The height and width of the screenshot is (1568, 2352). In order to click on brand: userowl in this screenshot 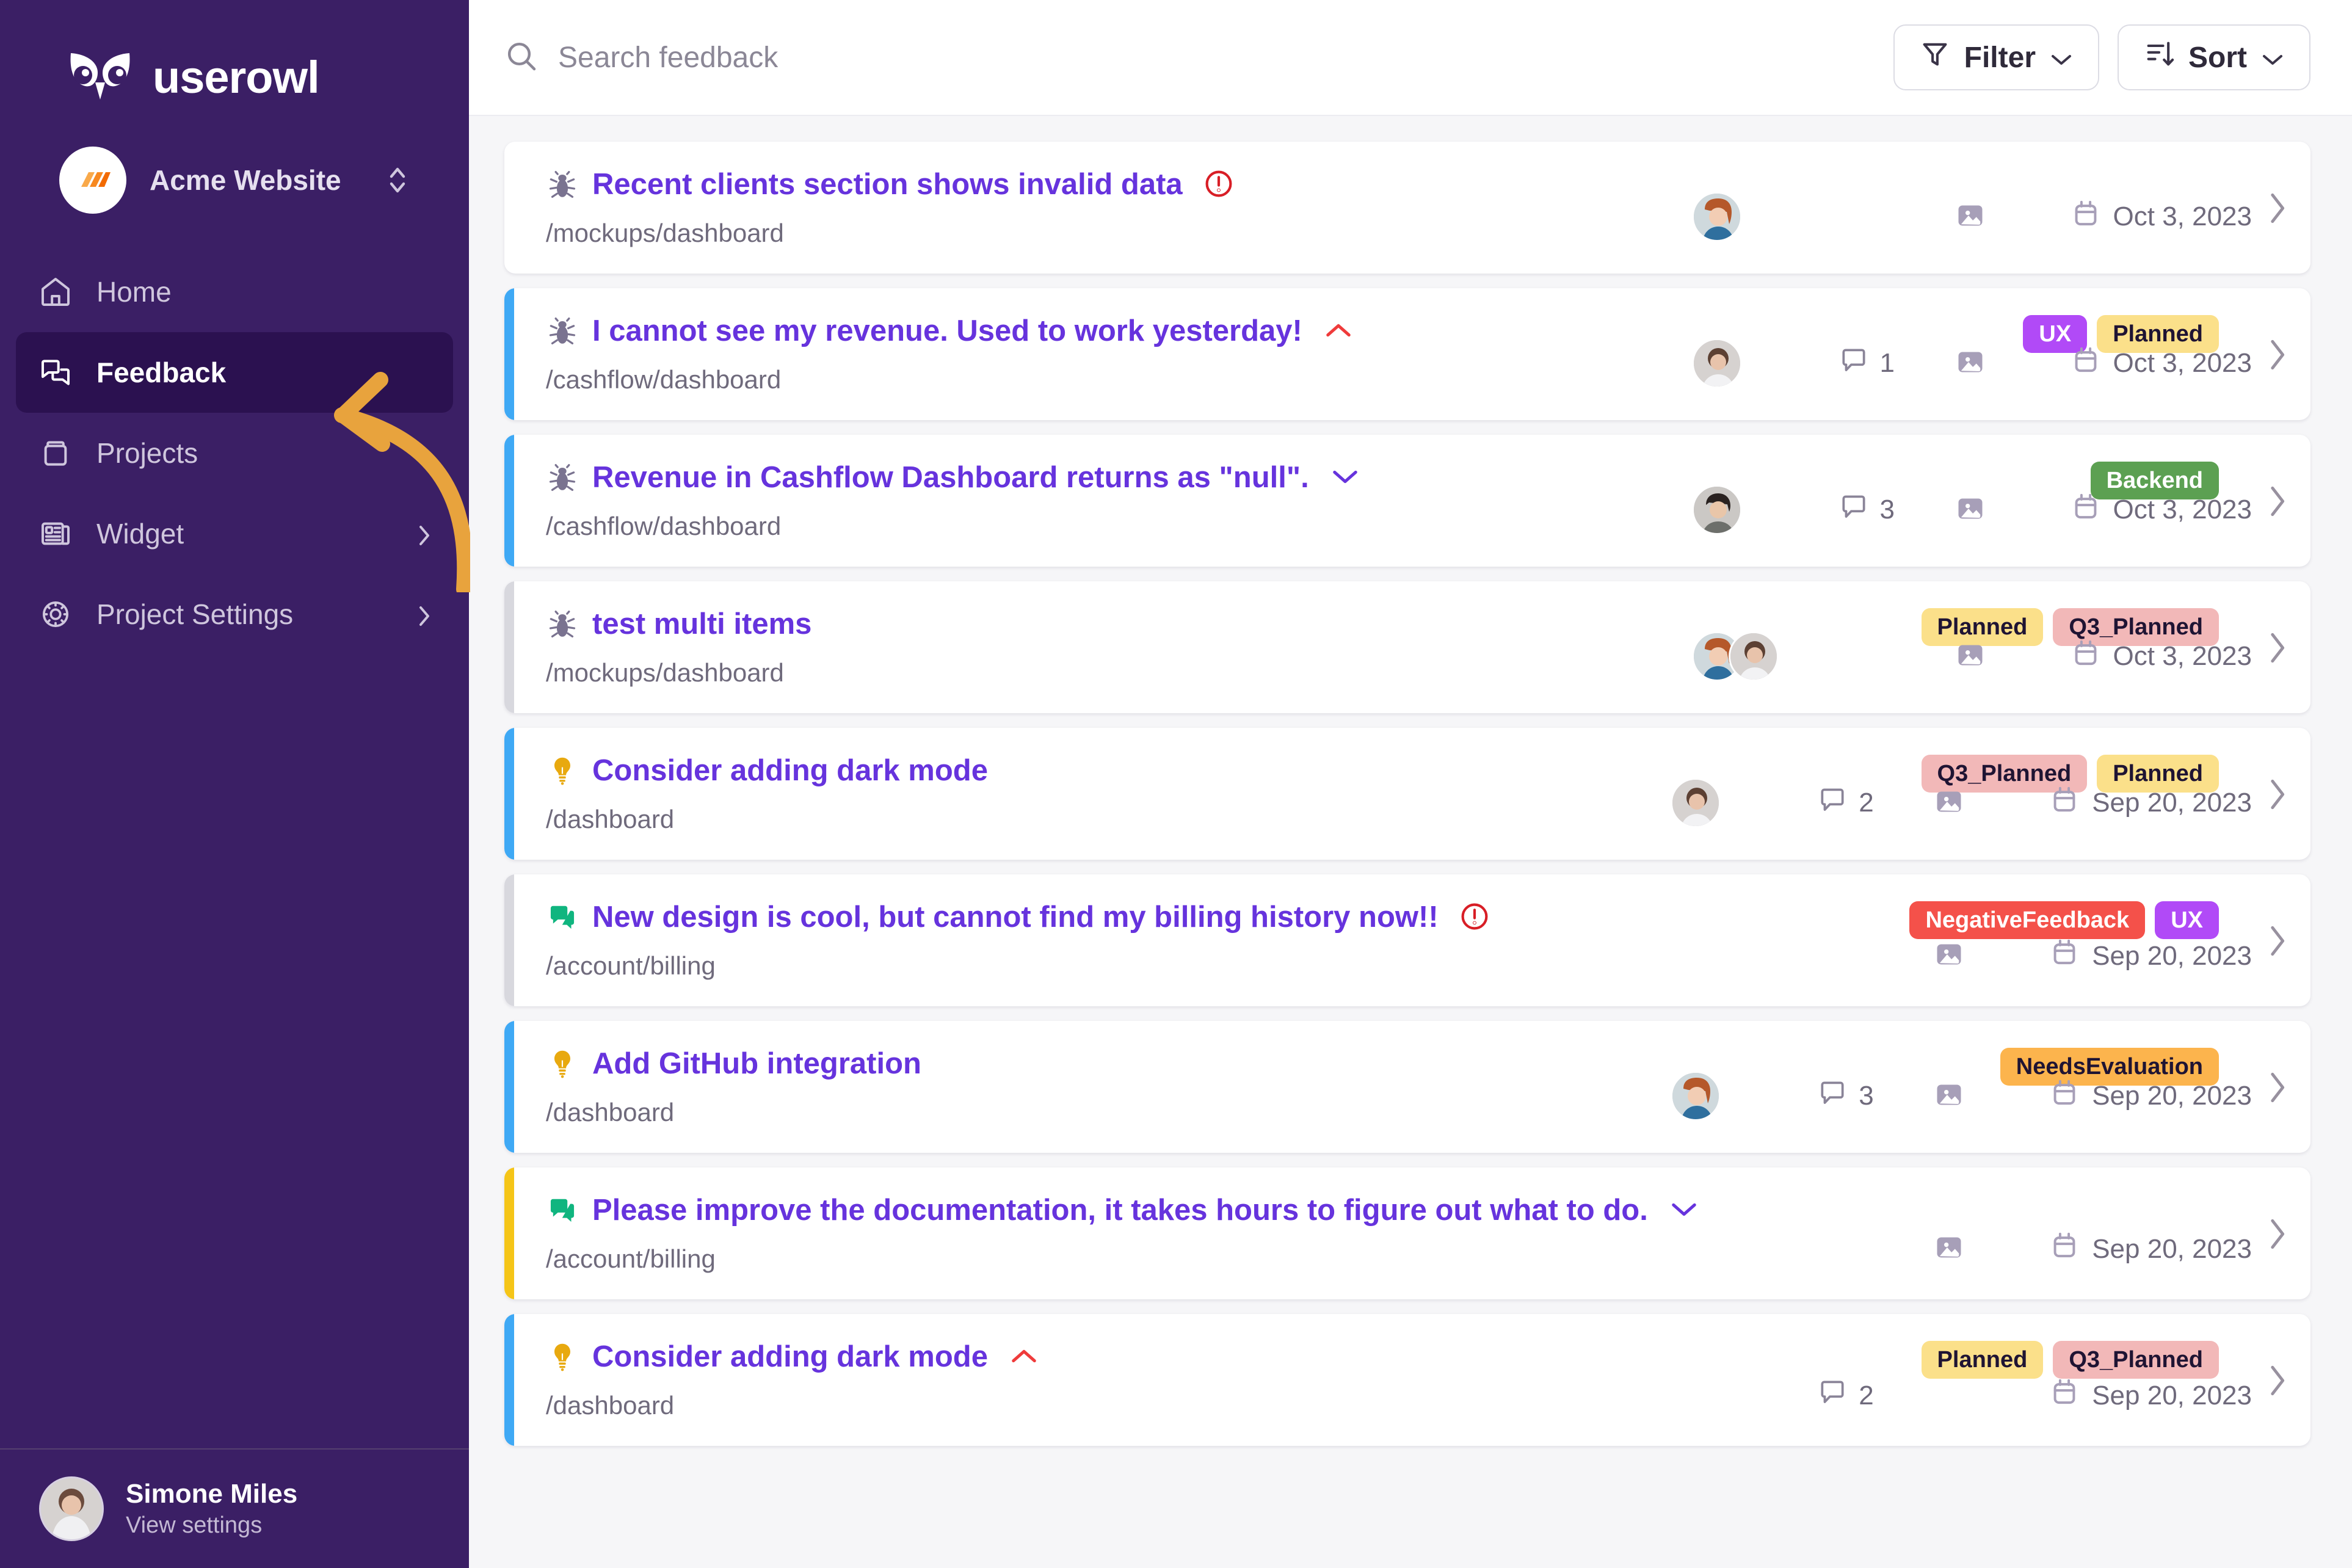, I will do `click(234, 61)`.